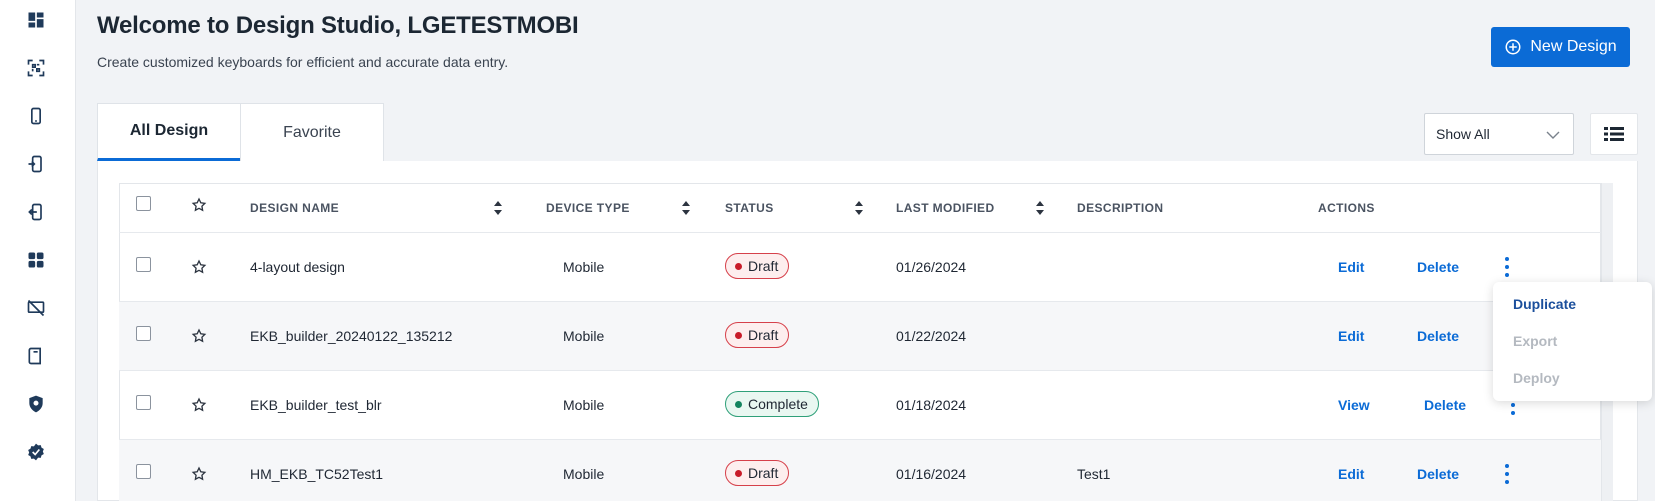 This screenshot has width=1655, height=501. What do you see at coordinates (36, 356) in the screenshot?
I see `book-icon` at bounding box center [36, 356].